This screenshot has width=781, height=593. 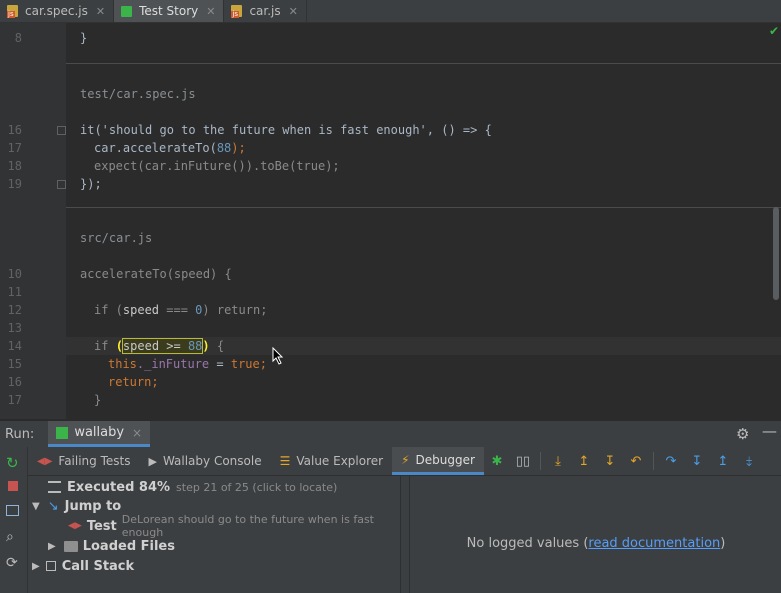 I want to click on sync-icon: ⟳, so click(x=12, y=563).